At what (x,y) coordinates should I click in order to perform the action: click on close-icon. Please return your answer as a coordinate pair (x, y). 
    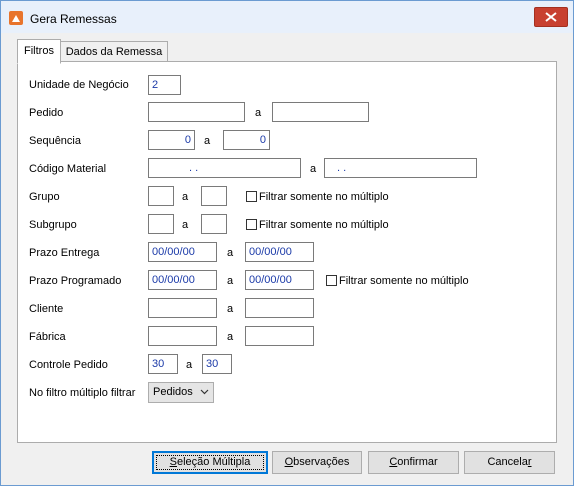
    Looking at the image, I should click on (551, 17).